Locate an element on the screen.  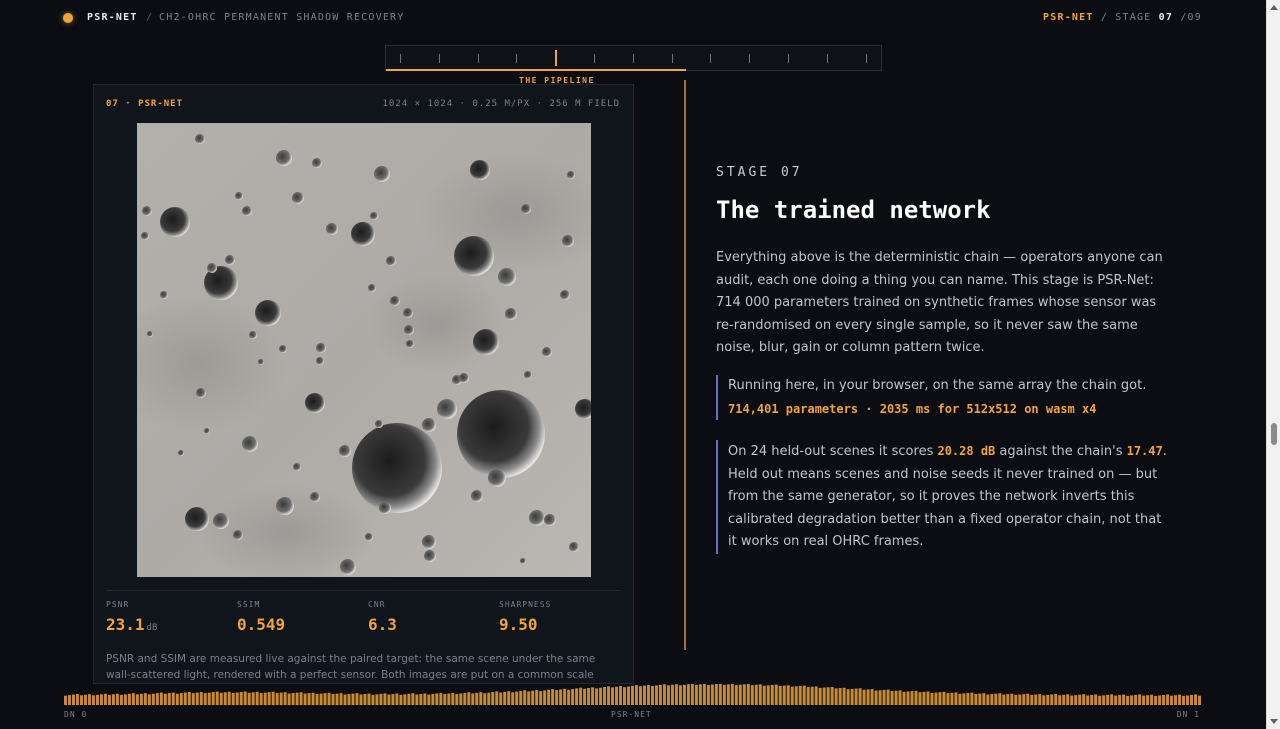
scroll-up-arrow-icon is located at coordinates (1274, 7).